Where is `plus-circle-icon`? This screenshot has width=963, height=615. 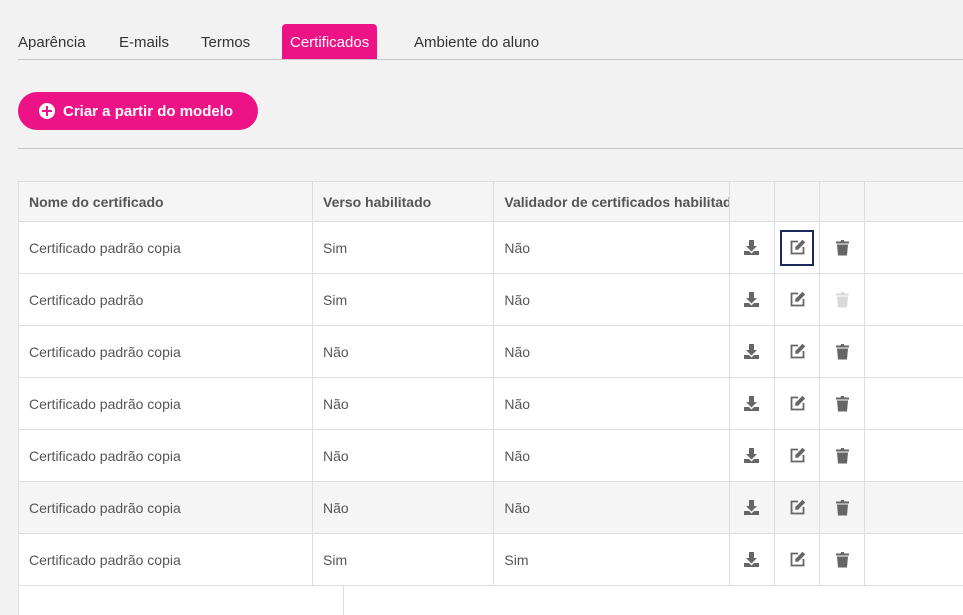
plus-circle-icon is located at coordinates (47, 111).